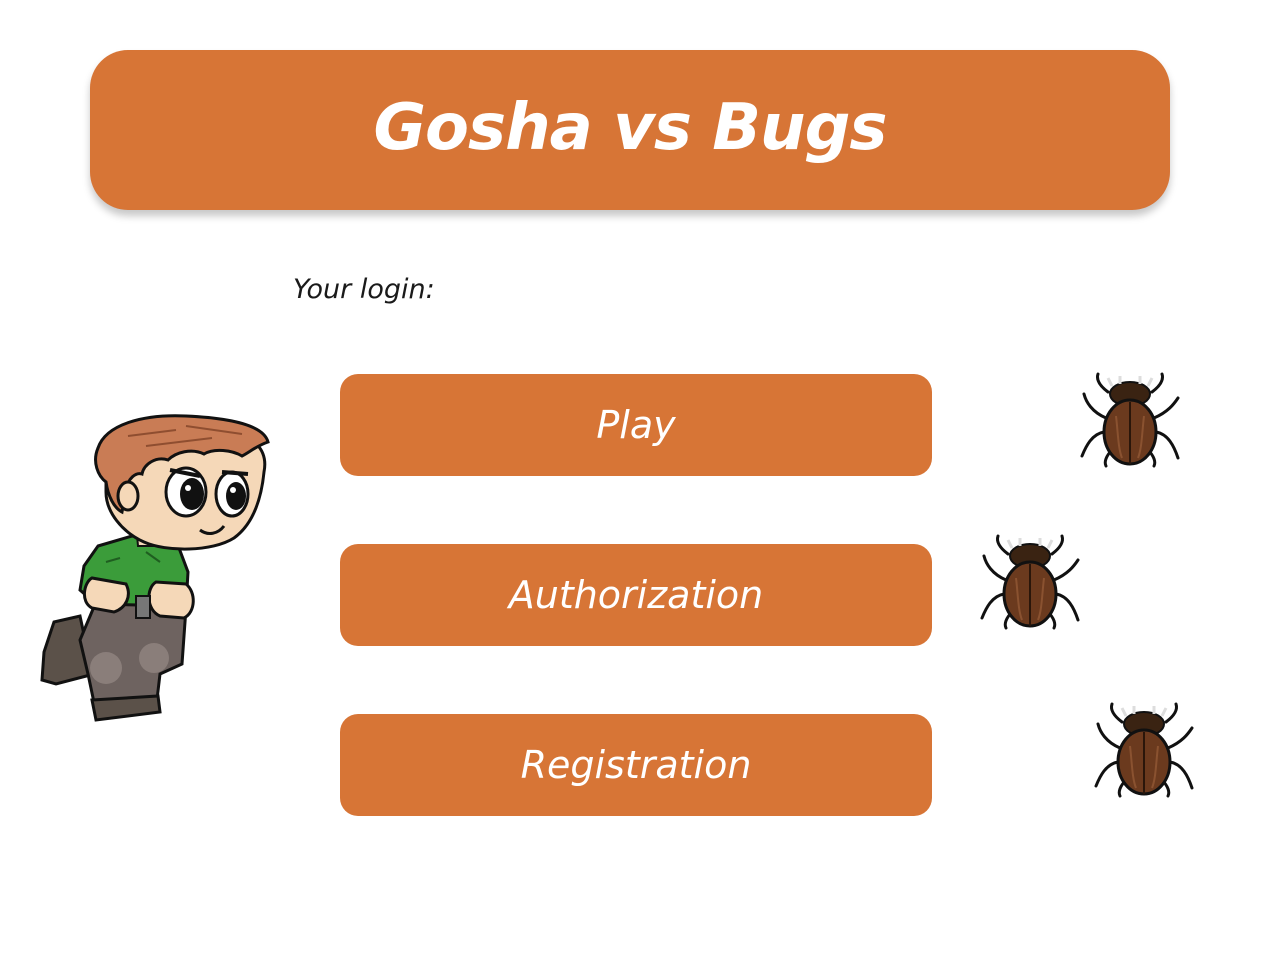 The height and width of the screenshot is (953, 1275). Describe the element at coordinates (636, 595) in the screenshot. I see `authorization-button: Authorization` at that location.